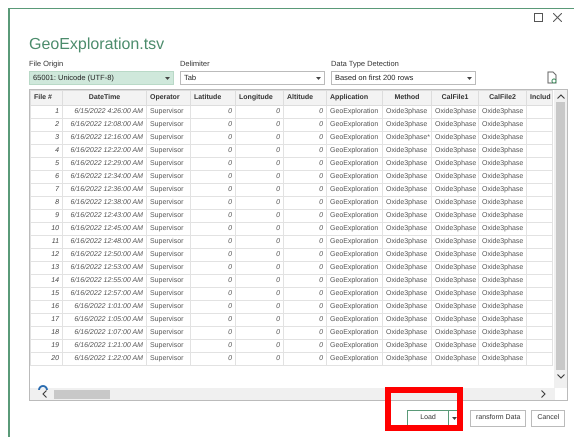  Describe the element at coordinates (560, 96) in the screenshot. I see `scroll-up-icon` at that location.